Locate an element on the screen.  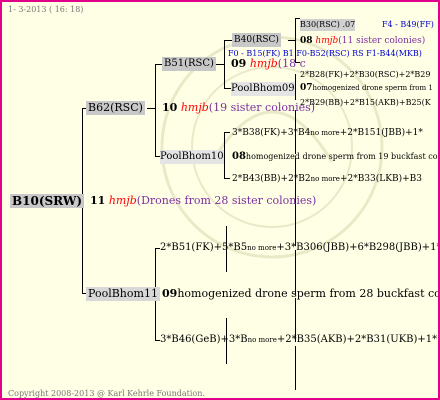
combo-row-4: 2*B43(BB)+2*B2no more+2*B33(LKB)+B3 is located at coordinates (327, 179).